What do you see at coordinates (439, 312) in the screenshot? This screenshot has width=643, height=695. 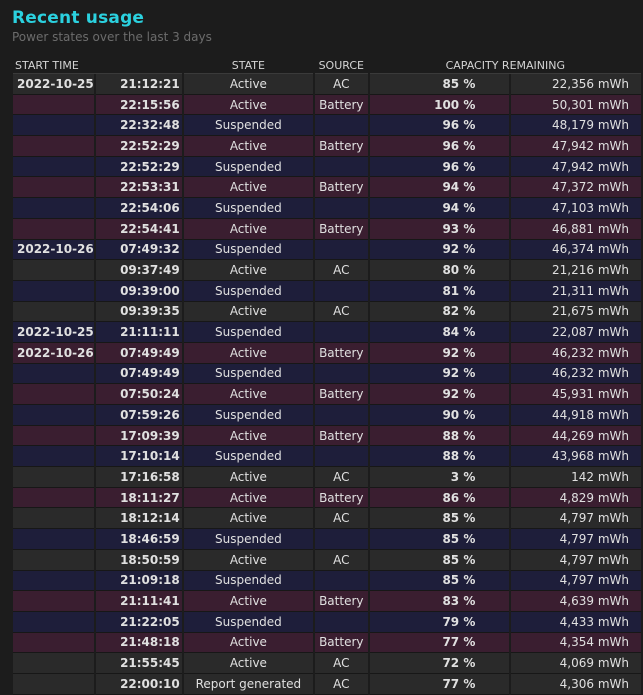 I see `cell-capacity-percent: 82 %` at bounding box center [439, 312].